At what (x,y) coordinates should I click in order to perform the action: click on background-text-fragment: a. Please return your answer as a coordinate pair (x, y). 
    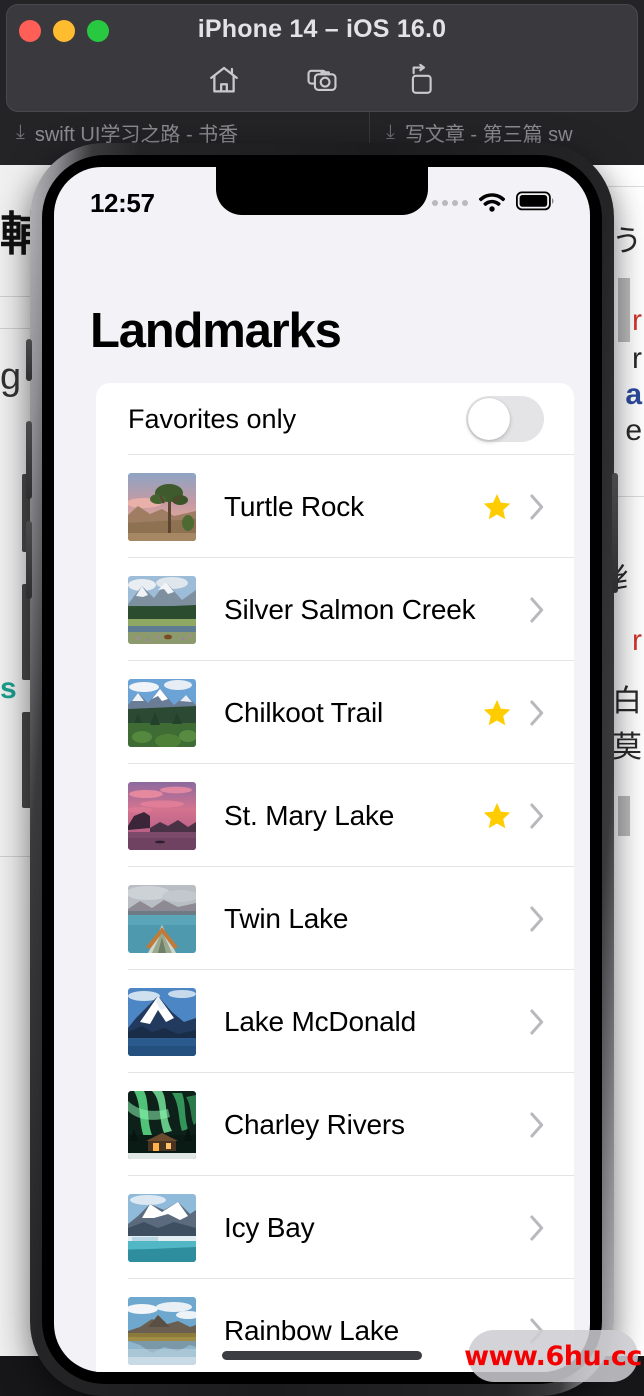
    Looking at the image, I should click on (633, 394).